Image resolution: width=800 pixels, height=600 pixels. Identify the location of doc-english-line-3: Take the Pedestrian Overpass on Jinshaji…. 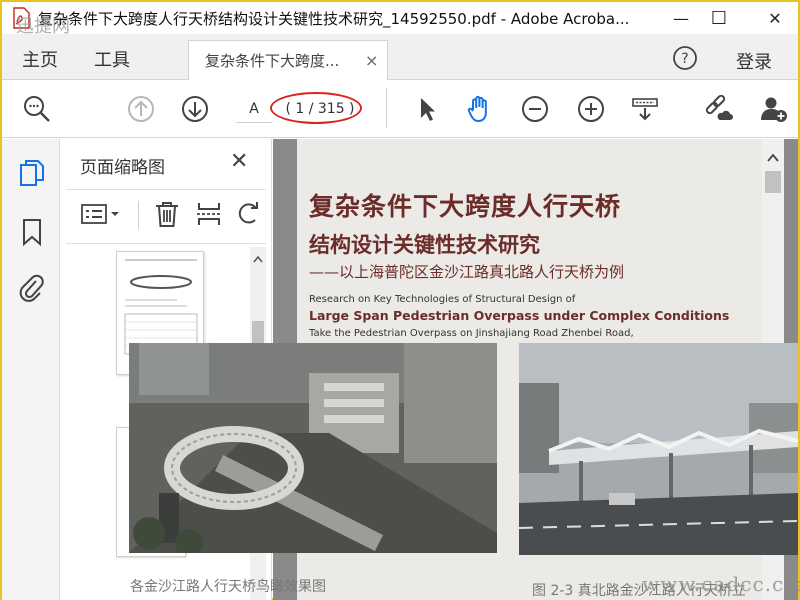
(471, 333).